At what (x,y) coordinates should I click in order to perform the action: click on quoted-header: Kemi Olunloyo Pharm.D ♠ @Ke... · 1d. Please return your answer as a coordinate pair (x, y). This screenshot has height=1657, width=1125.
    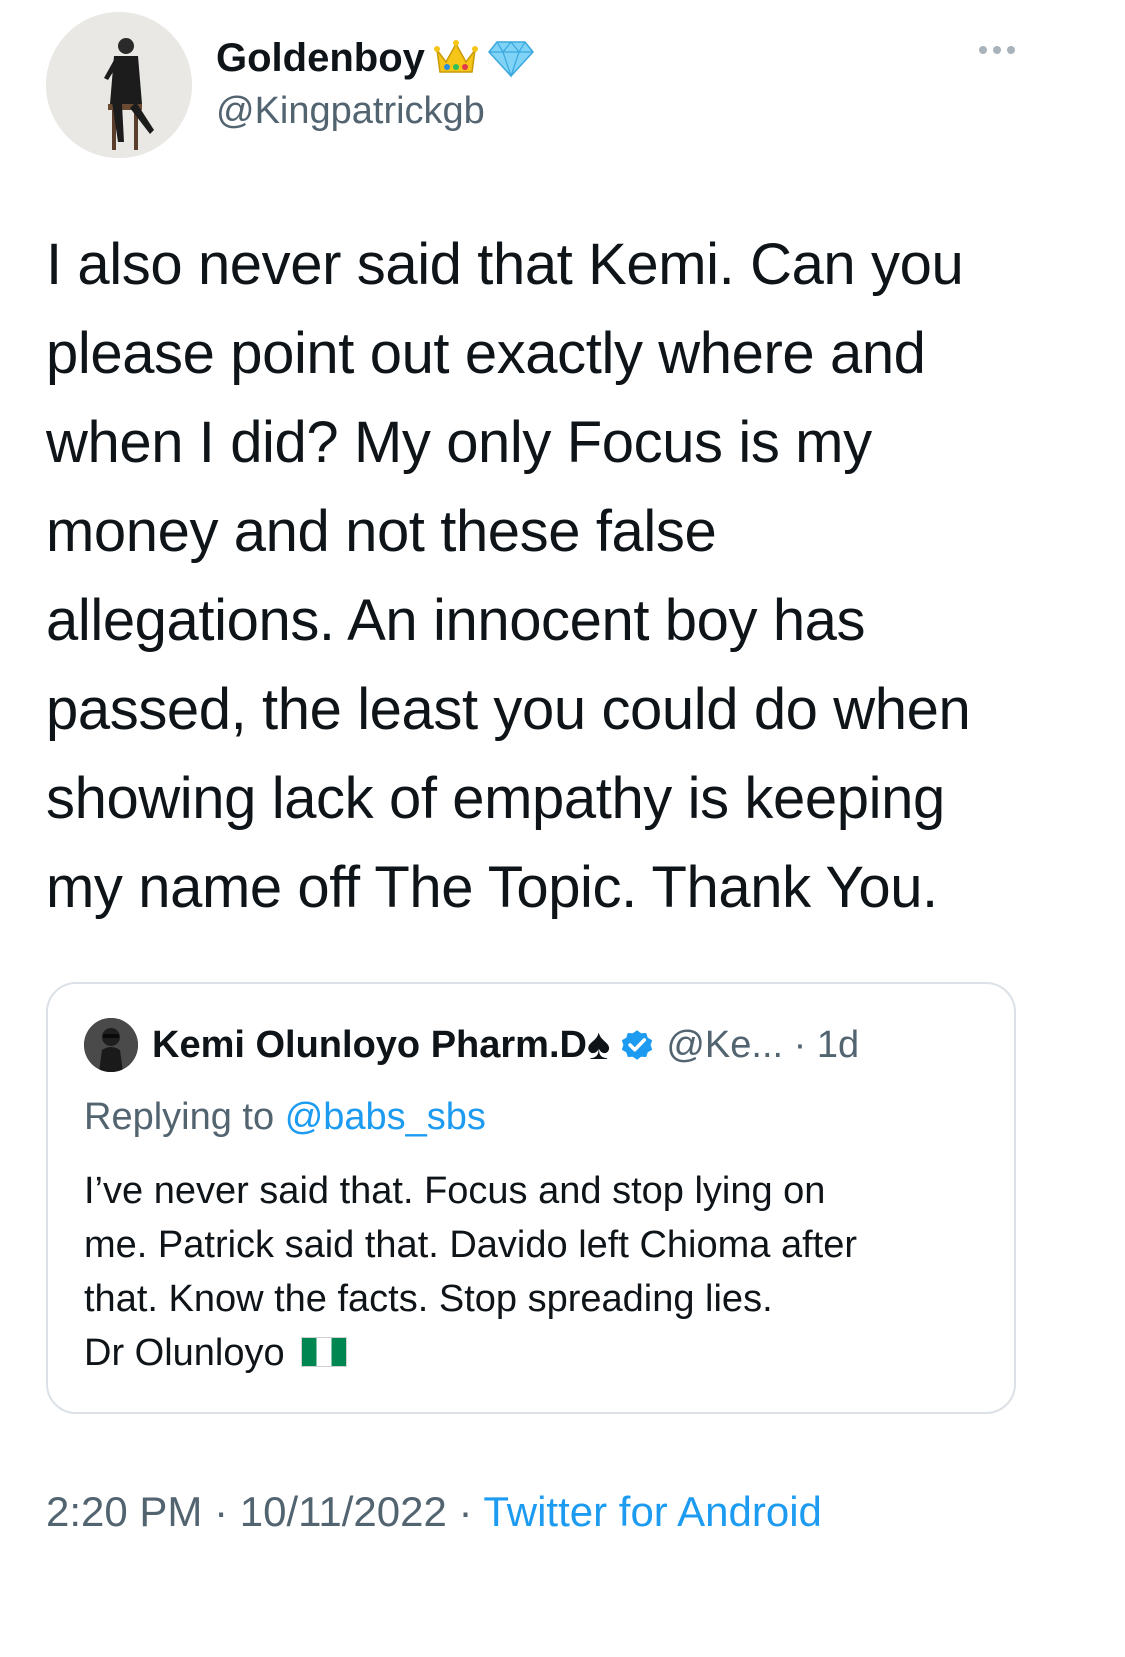
    Looking at the image, I should click on (505, 1045).